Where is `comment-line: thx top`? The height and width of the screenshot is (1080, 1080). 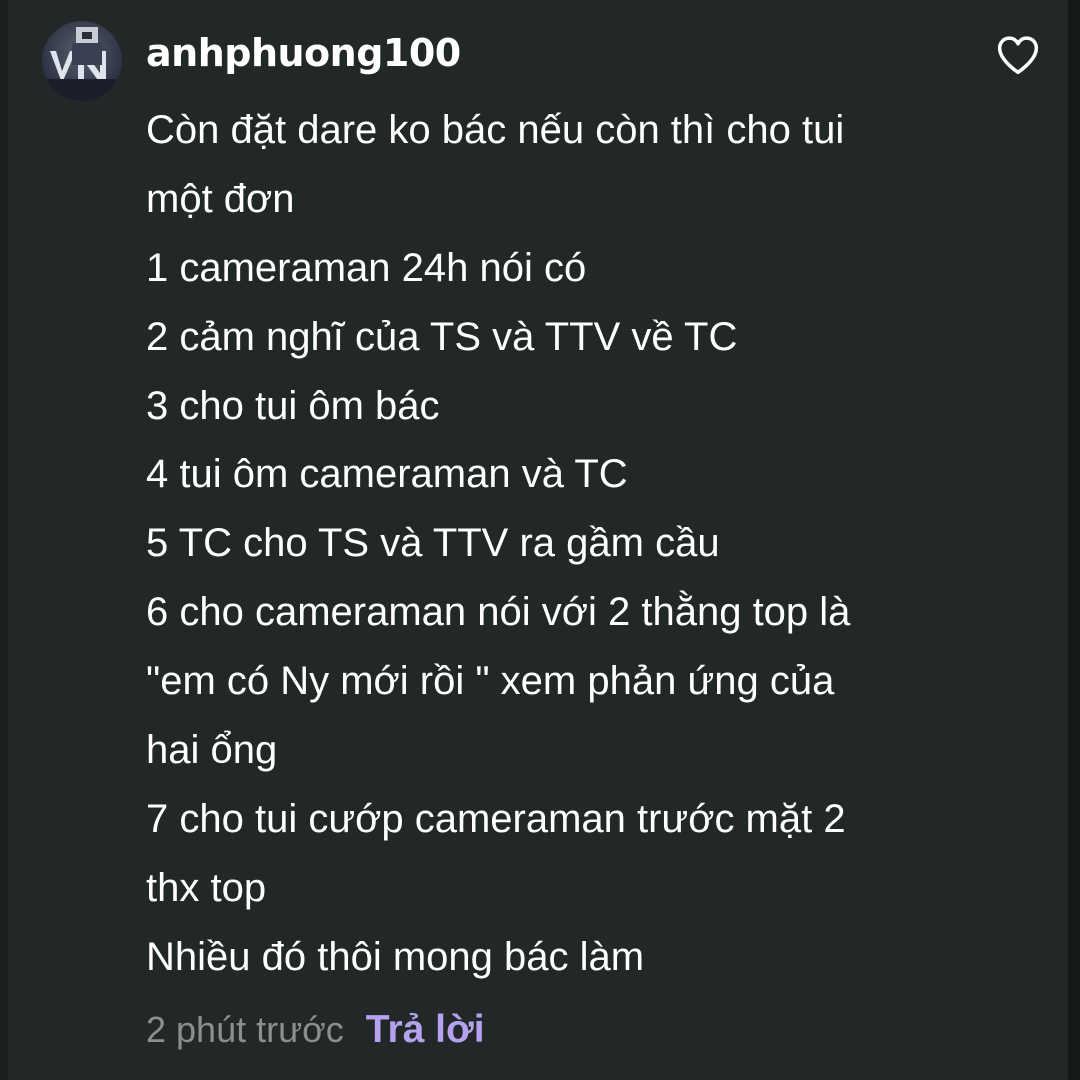
comment-line: thx top is located at coordinates (206, 887).